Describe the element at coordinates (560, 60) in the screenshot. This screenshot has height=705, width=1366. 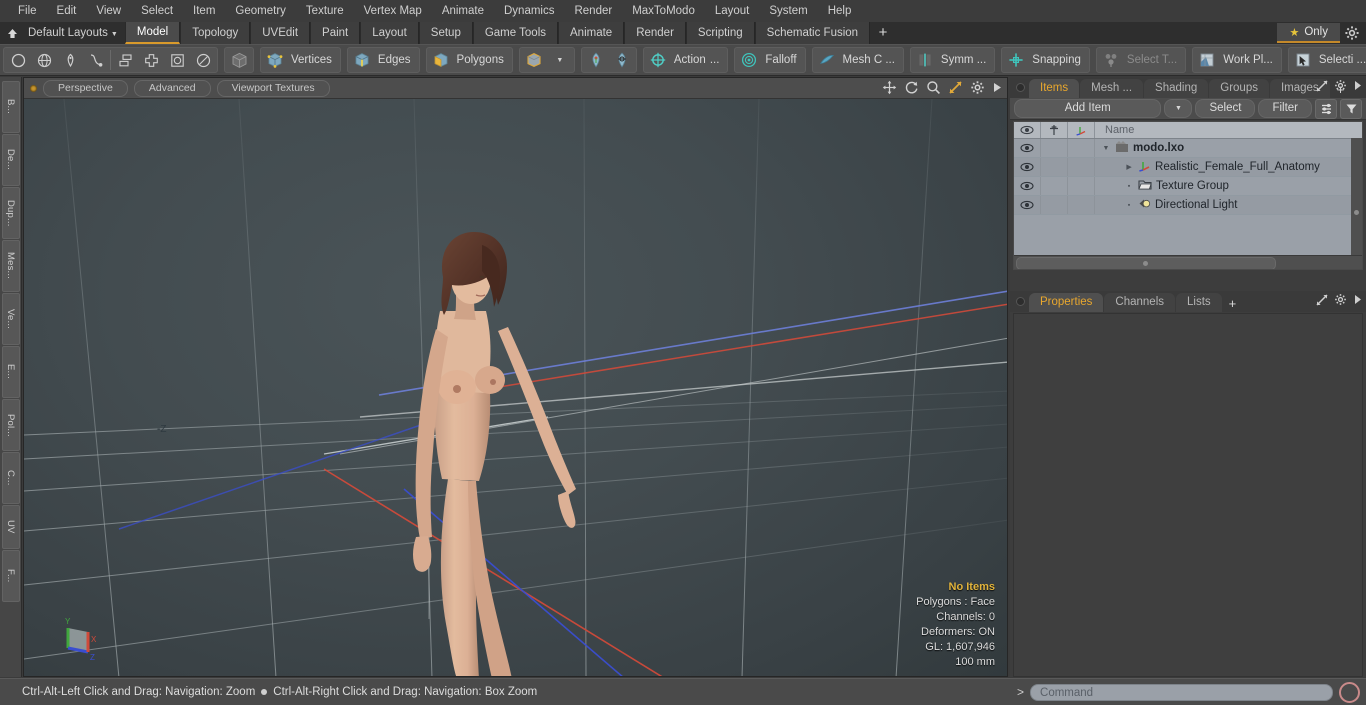
I see `chevron-down-icon: ▼` at that location.